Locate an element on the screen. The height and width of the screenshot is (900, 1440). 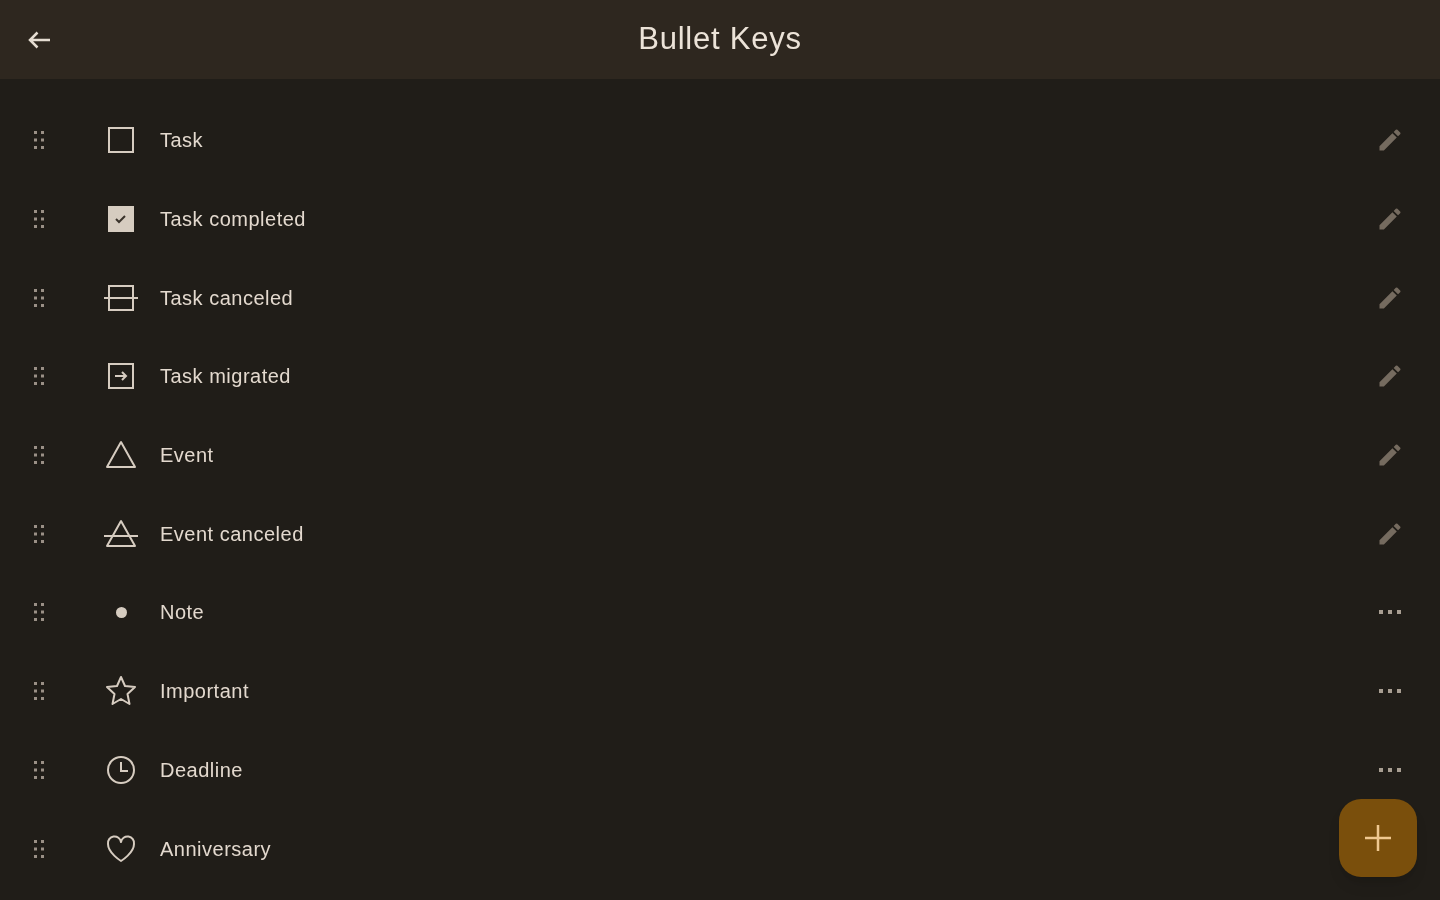
key-label: Event is located at coordinates (187, 456).